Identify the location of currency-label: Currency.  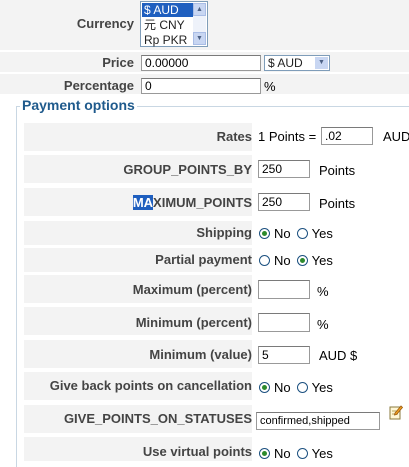
(105, 23).